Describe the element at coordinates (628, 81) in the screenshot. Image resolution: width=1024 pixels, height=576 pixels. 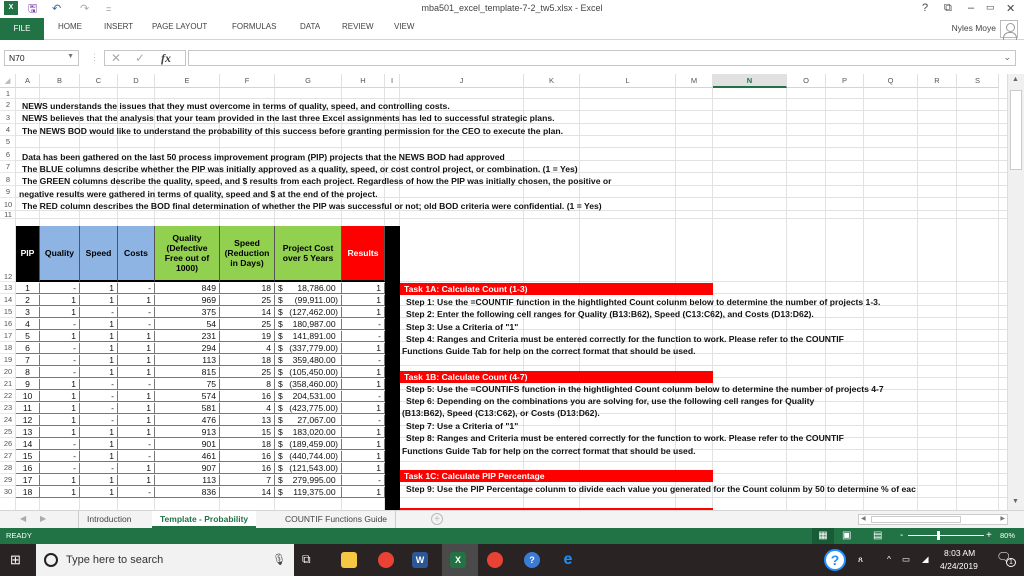
I see `column-header-l: L` at that location.